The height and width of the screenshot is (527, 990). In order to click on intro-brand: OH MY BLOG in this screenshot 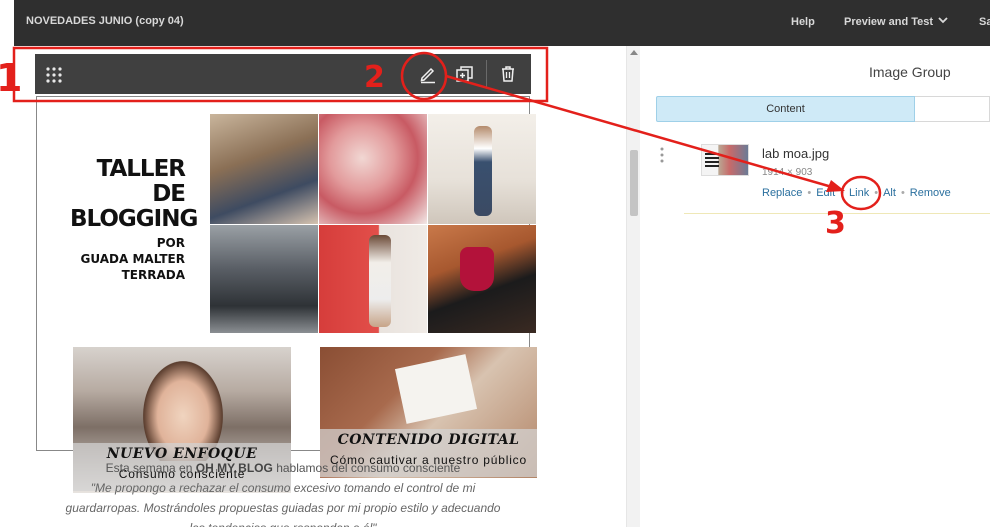, I will do `click(234, 468)`.